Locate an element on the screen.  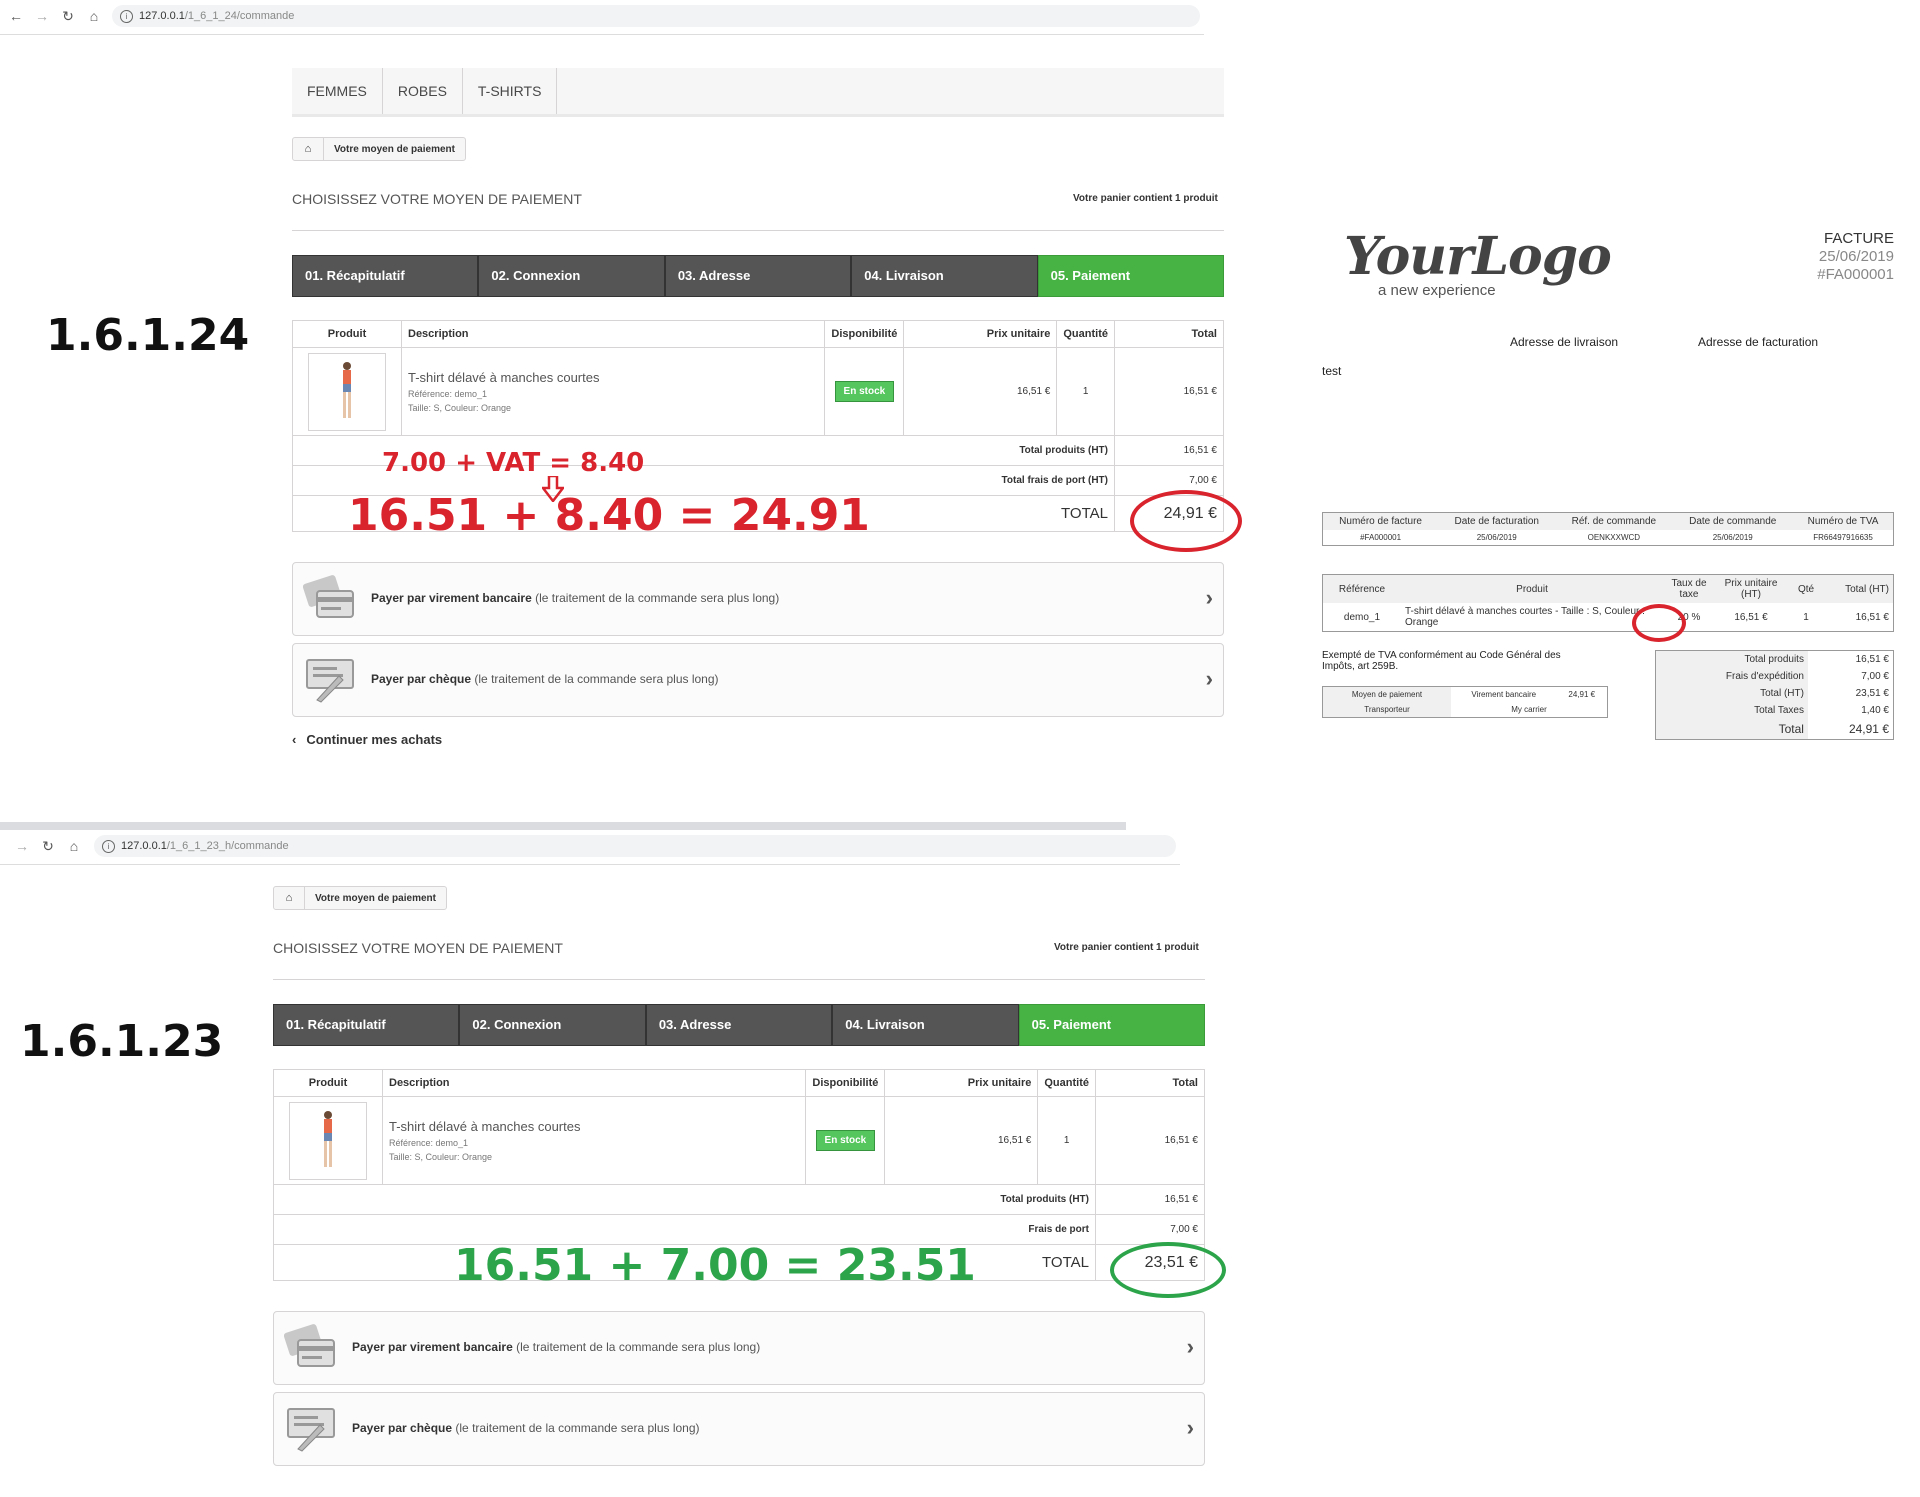
version-label-bottom: 1.6.1.23 is located at coordinates (122, 1041).